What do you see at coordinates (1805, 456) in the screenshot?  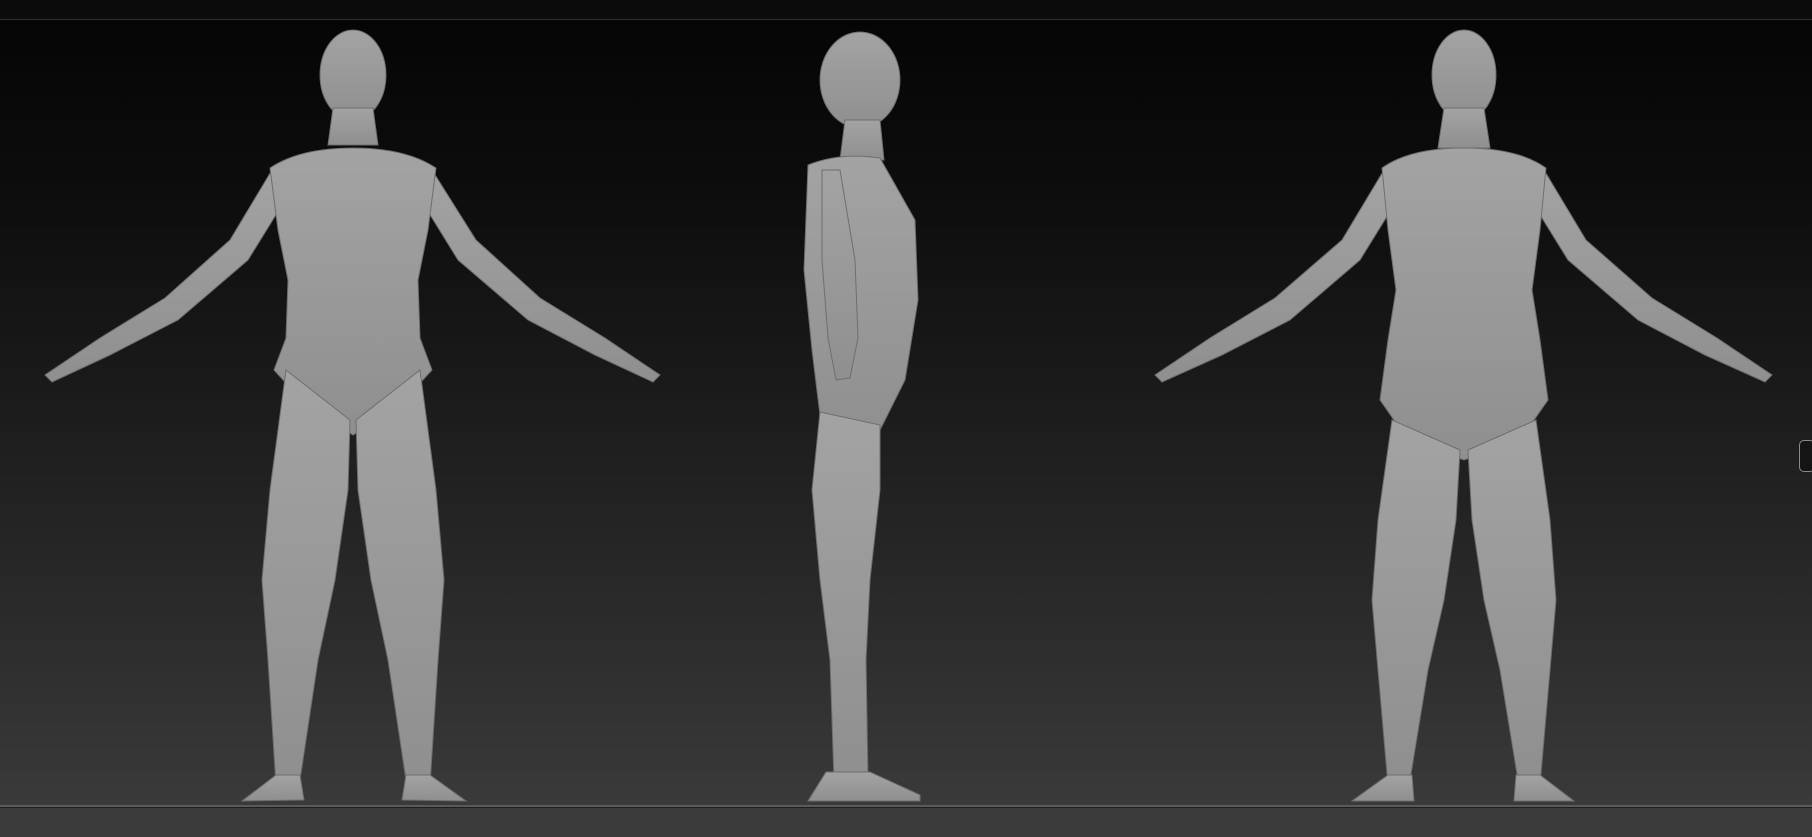 I see `panel-resize-handle-icon` at bounding box center [1805, 456].